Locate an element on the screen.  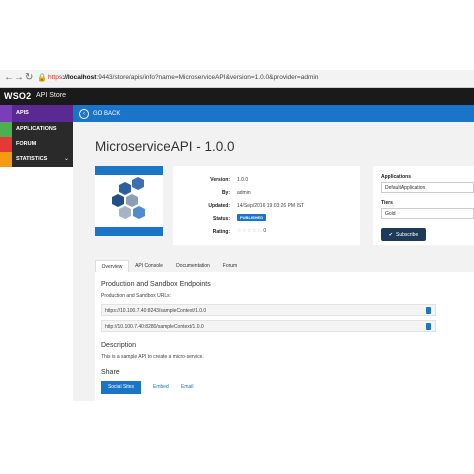
application-select: DefaultApplication is located at coordinates (427, 187).